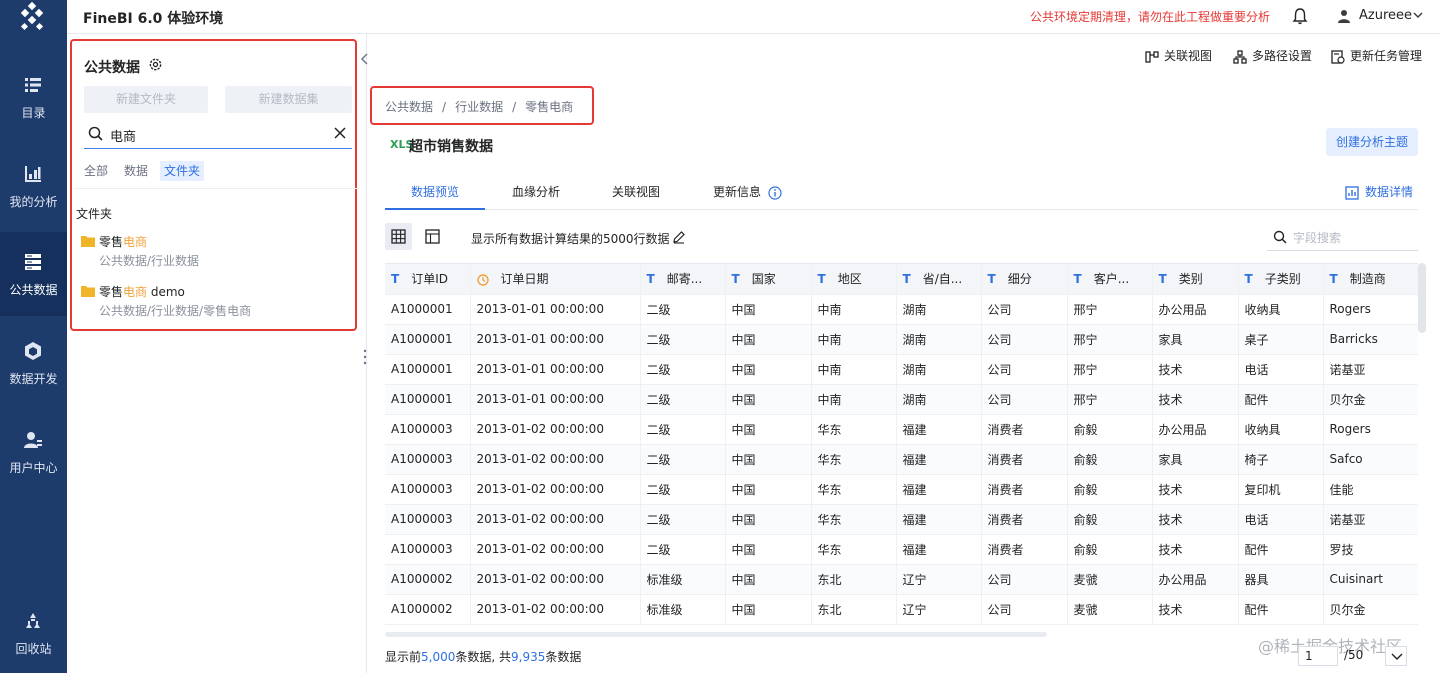  I want to click on username: Azureee, so click(1385, 15).